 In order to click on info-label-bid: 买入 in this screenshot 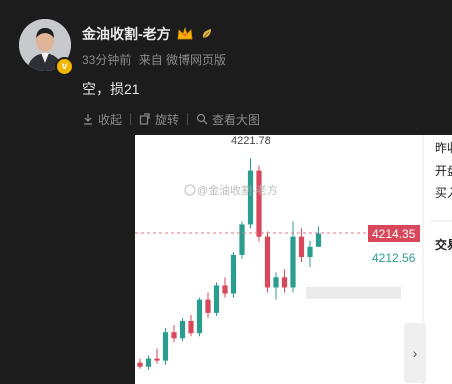, I will do `click(443, 193)`.